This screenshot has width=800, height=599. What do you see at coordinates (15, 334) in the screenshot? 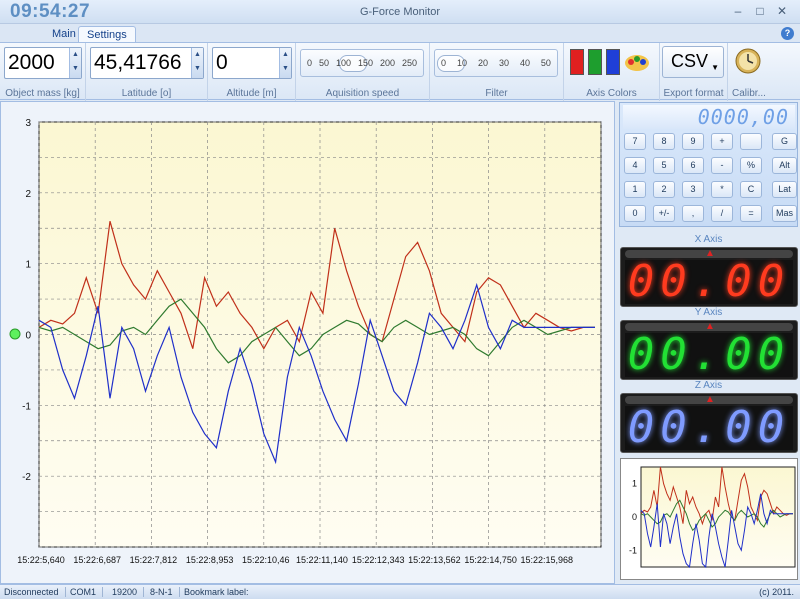
I see `zero-marker-icon` at bounding box center [15, 334].